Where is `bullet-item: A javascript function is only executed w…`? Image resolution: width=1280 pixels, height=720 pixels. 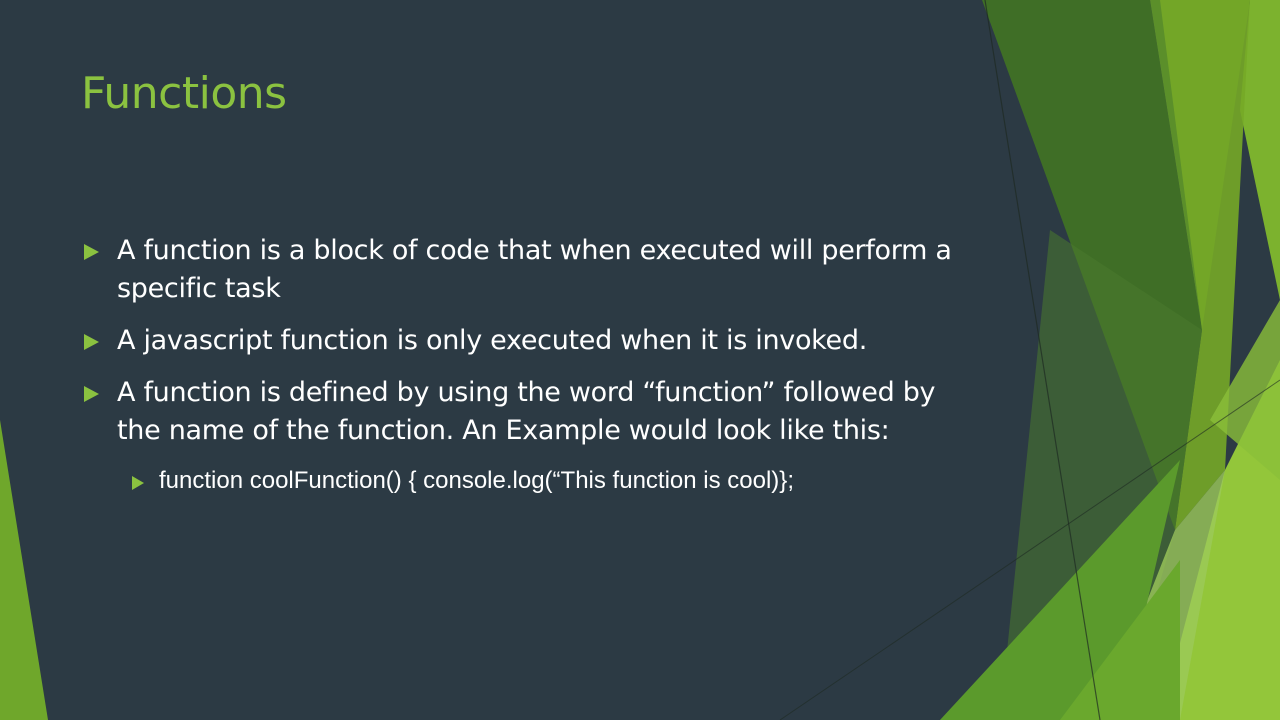
bullet-item: A javascript function is only executed w… is located at coordinates (524, 341).